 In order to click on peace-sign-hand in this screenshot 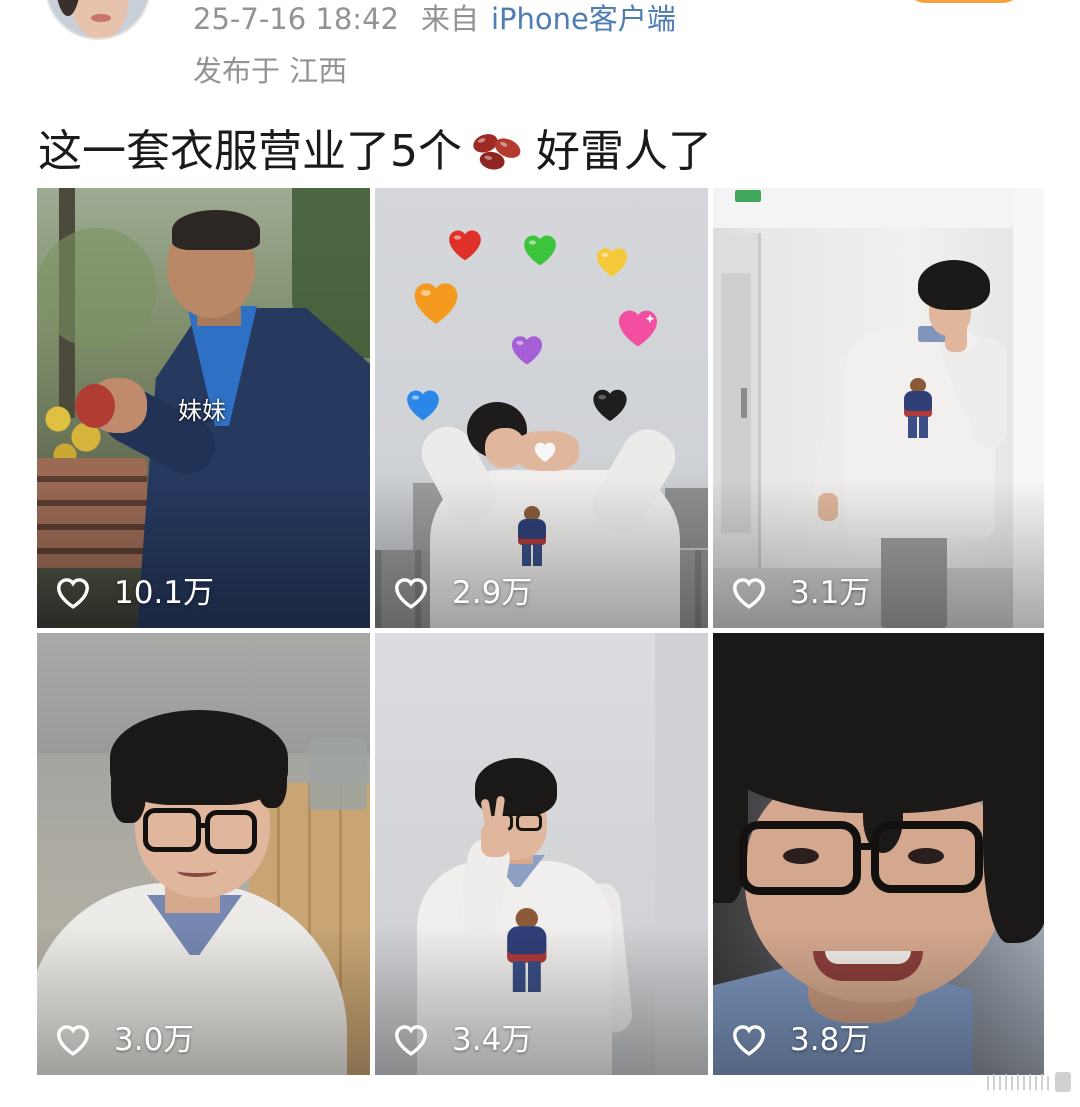, I will do `click(495, 840)`.